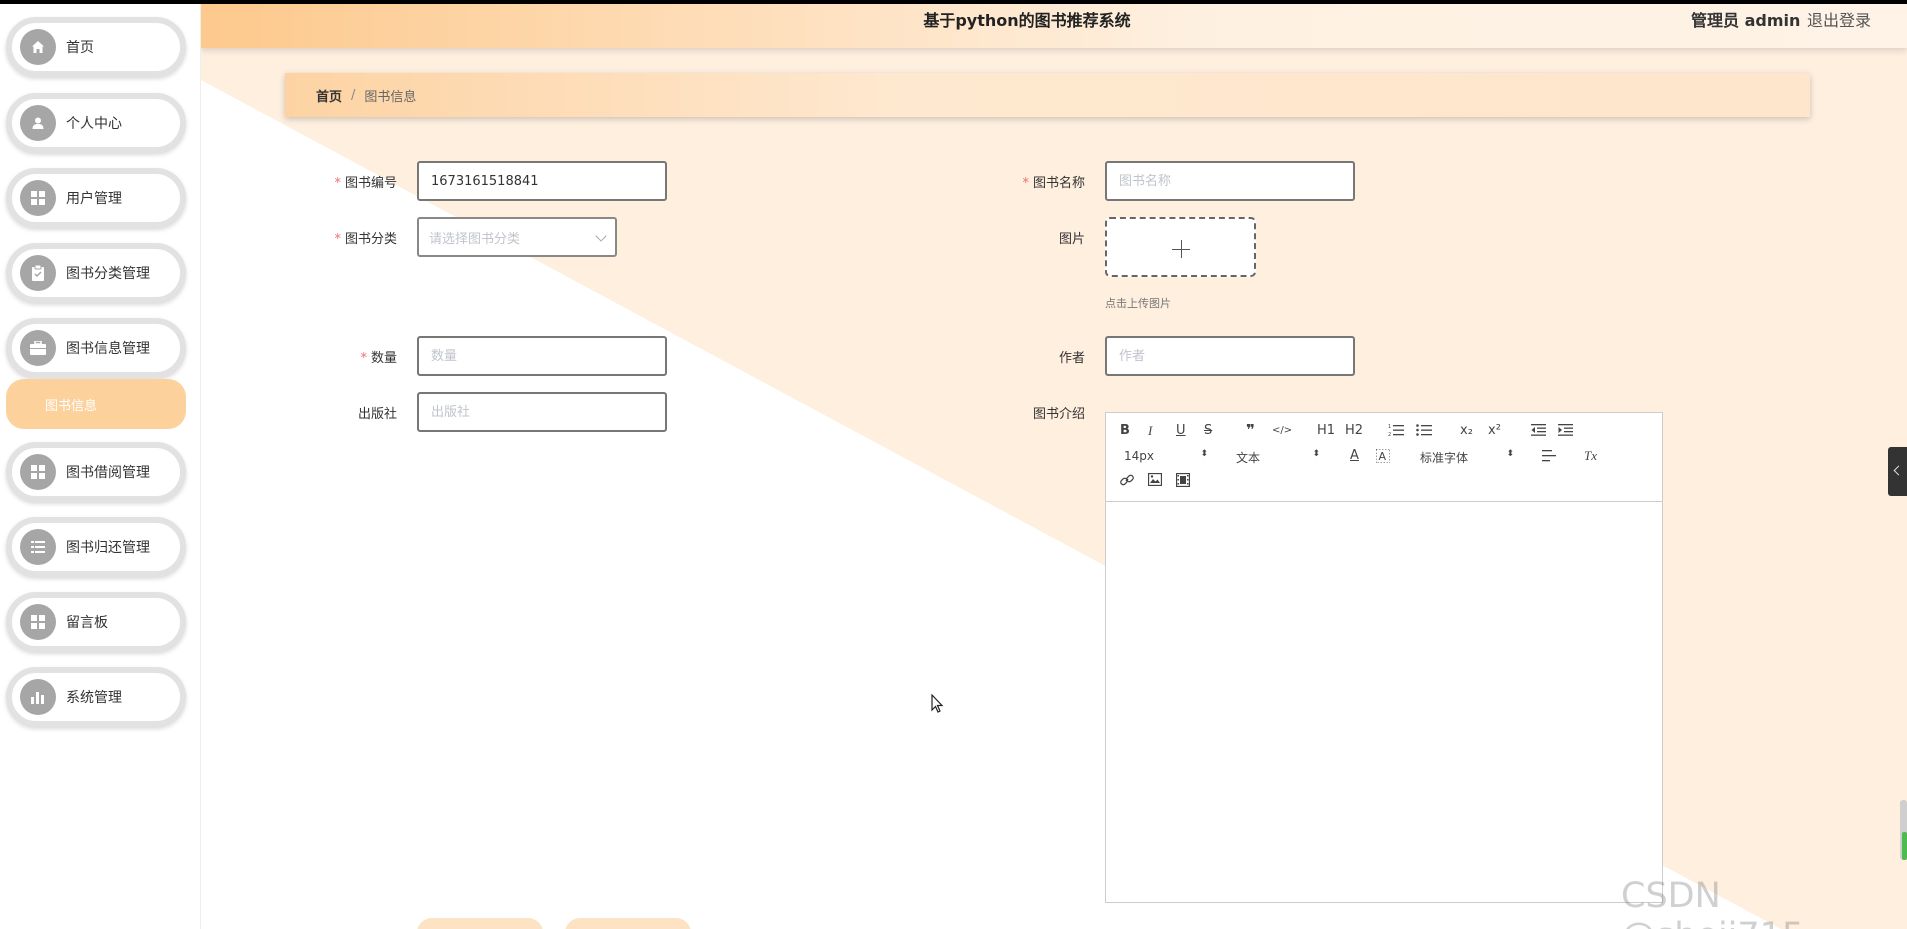 The height and width of the screenshot is (929, 1907). Describe the element at coordinates (1208, 431) in the screenshot. I see `strike-button: S` at that location.